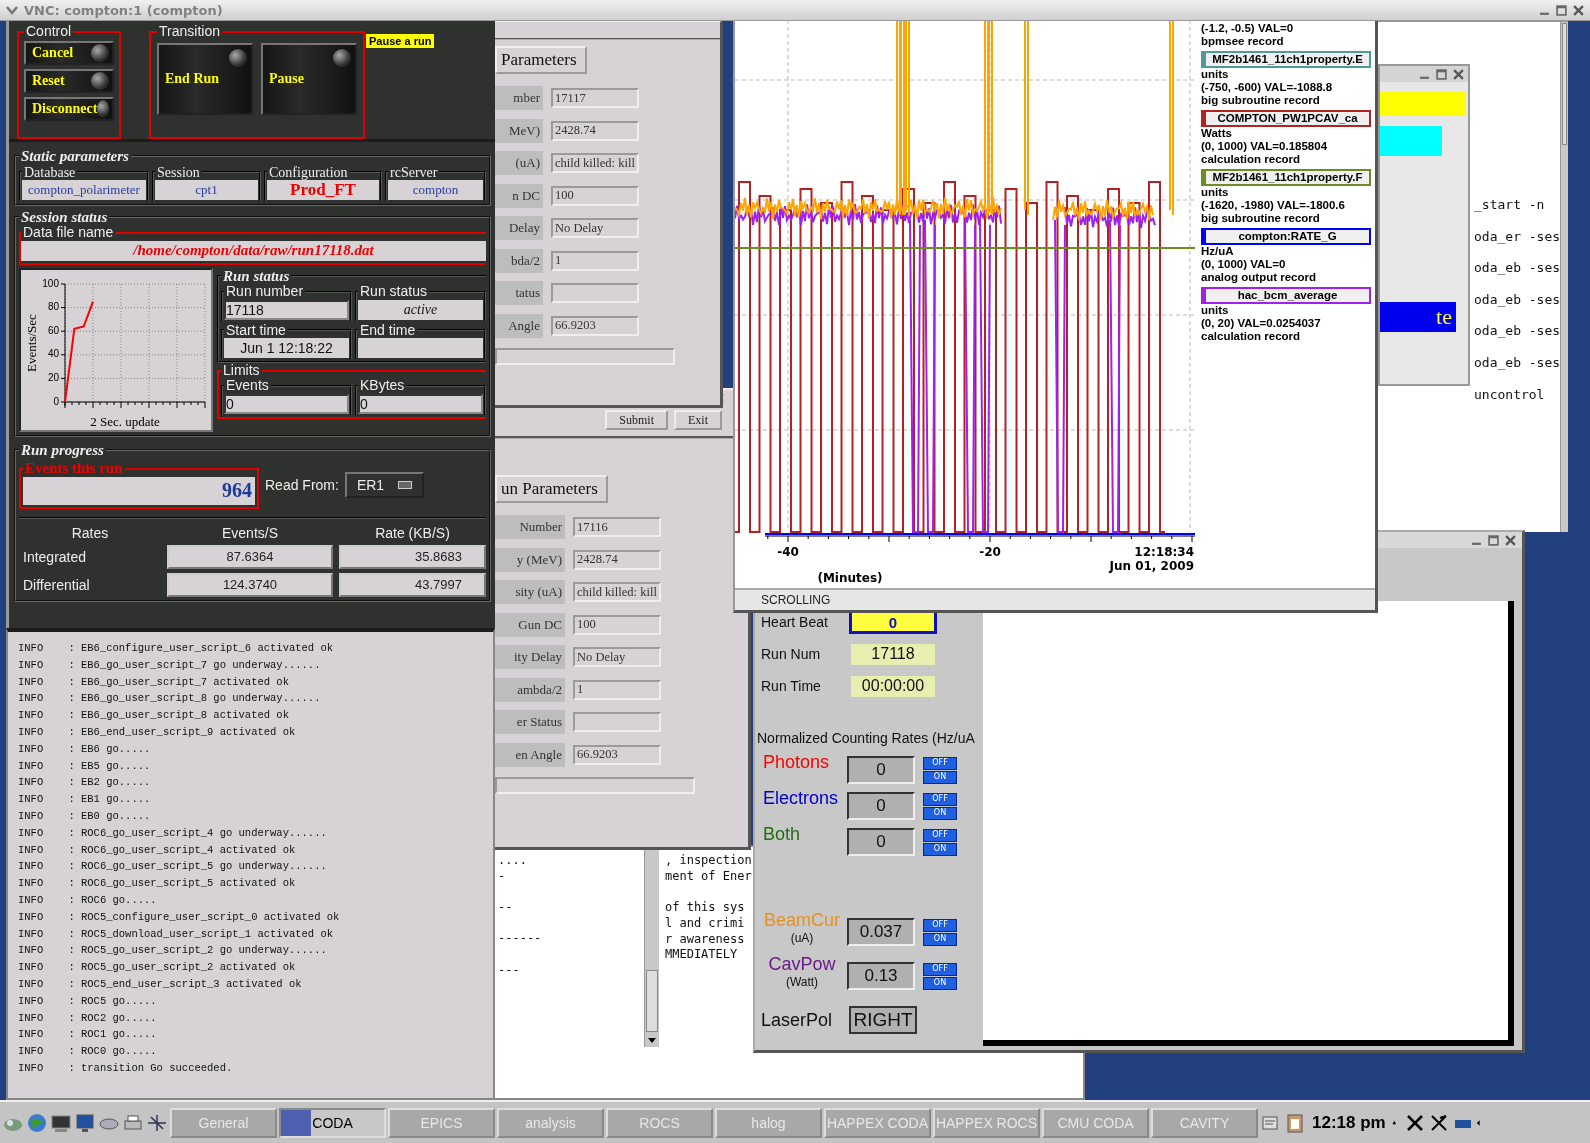 The image size is (1590, 1143). What do you see at coordinates (708, 861) in the screenshot?
I see `terminal-line: , inspection` at bounding box center [708, 861].